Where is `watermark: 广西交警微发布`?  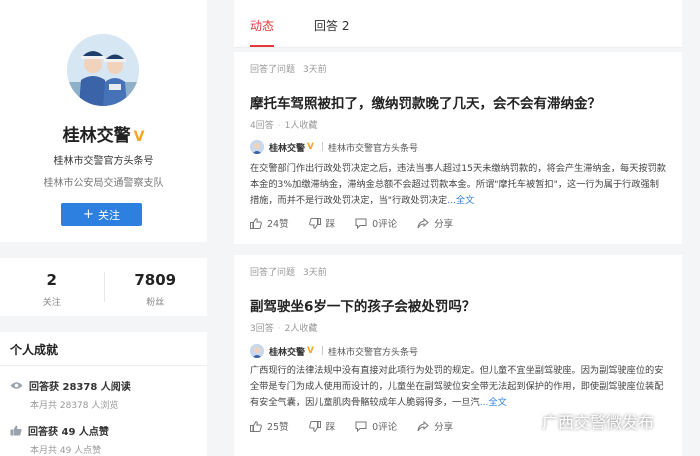
watermark: 广西交警微发布 is located at coordinates (584, 421).